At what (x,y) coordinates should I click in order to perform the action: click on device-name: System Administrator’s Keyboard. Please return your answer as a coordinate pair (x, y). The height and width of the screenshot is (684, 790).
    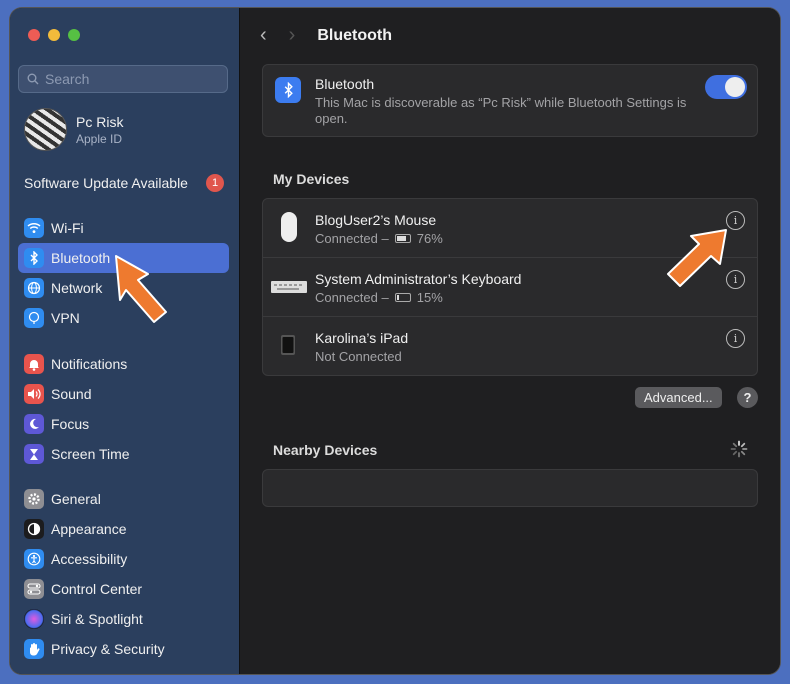
    Looking at the image, I should click on (418, 279).